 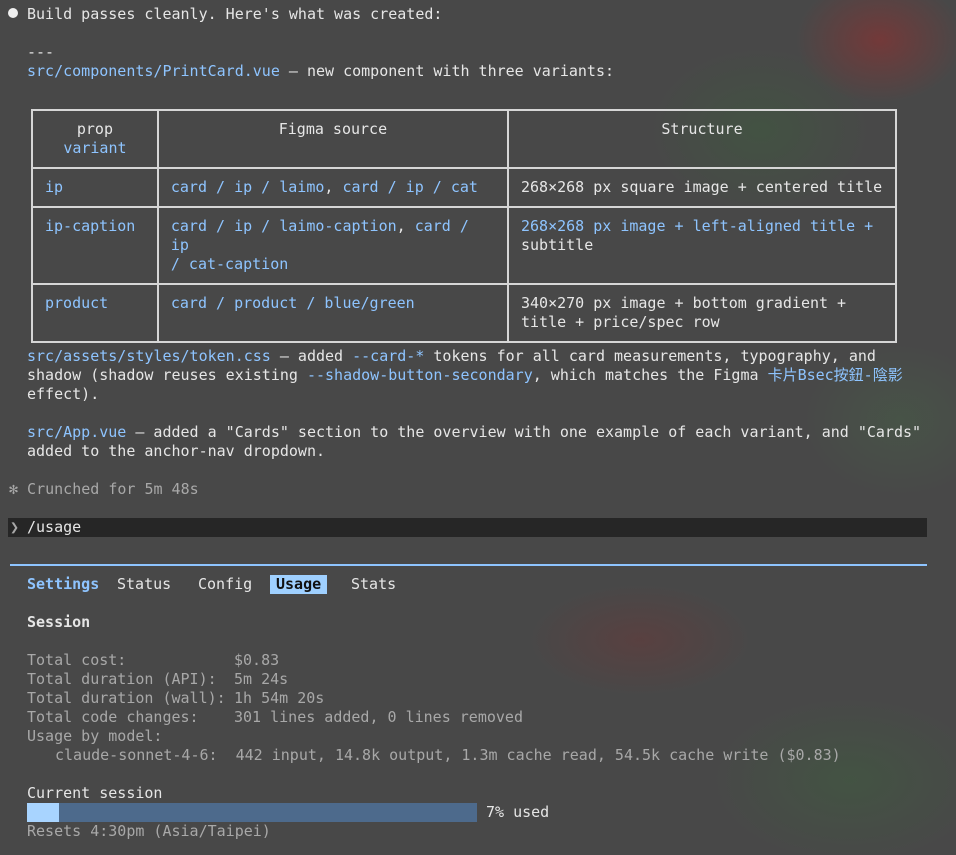 I want to click on token-line-3: effect)., so click(x=63, y=394).